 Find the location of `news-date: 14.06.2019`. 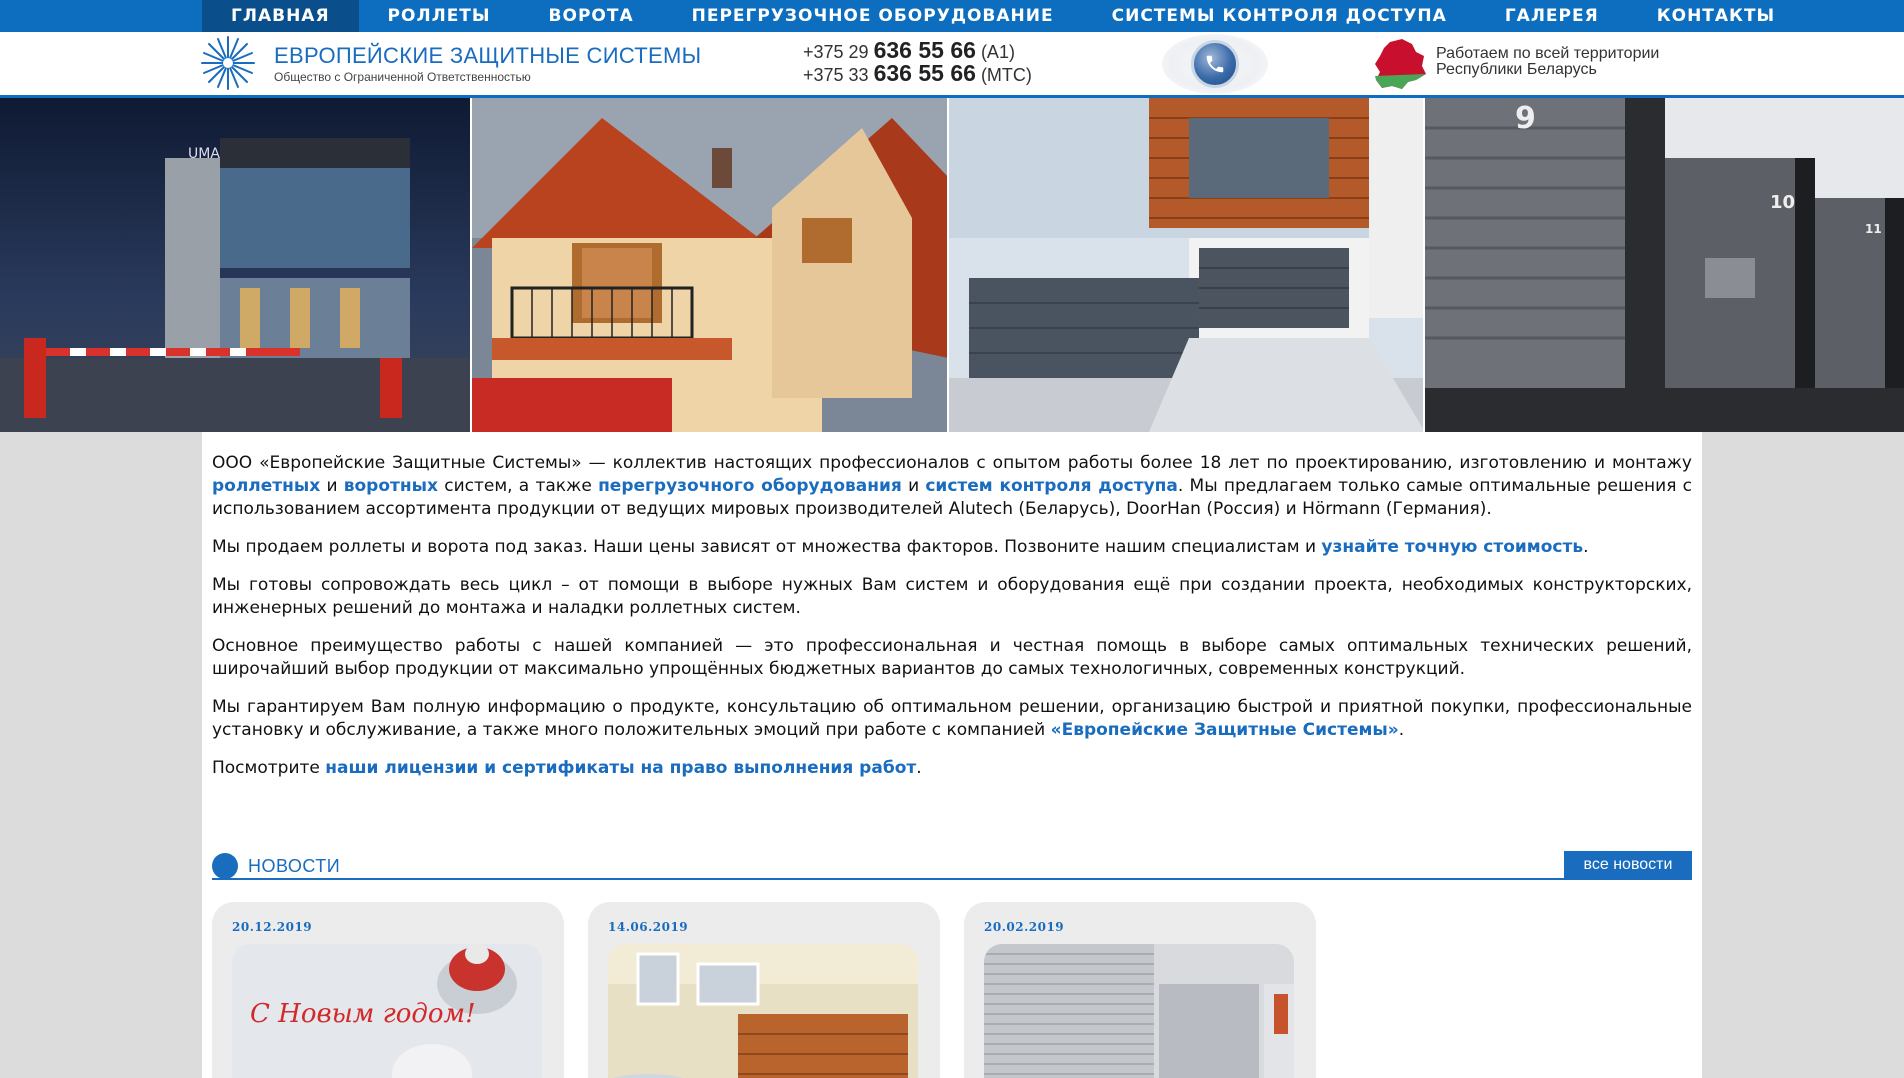

news-date: 14.06.2019 is located at coordinates (648, 927).